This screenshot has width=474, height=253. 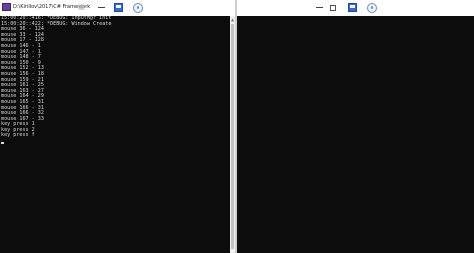 I want to click on title-bar: D:\Kirillov\2017\C# Framework ▦, so click(x=117, y=8).